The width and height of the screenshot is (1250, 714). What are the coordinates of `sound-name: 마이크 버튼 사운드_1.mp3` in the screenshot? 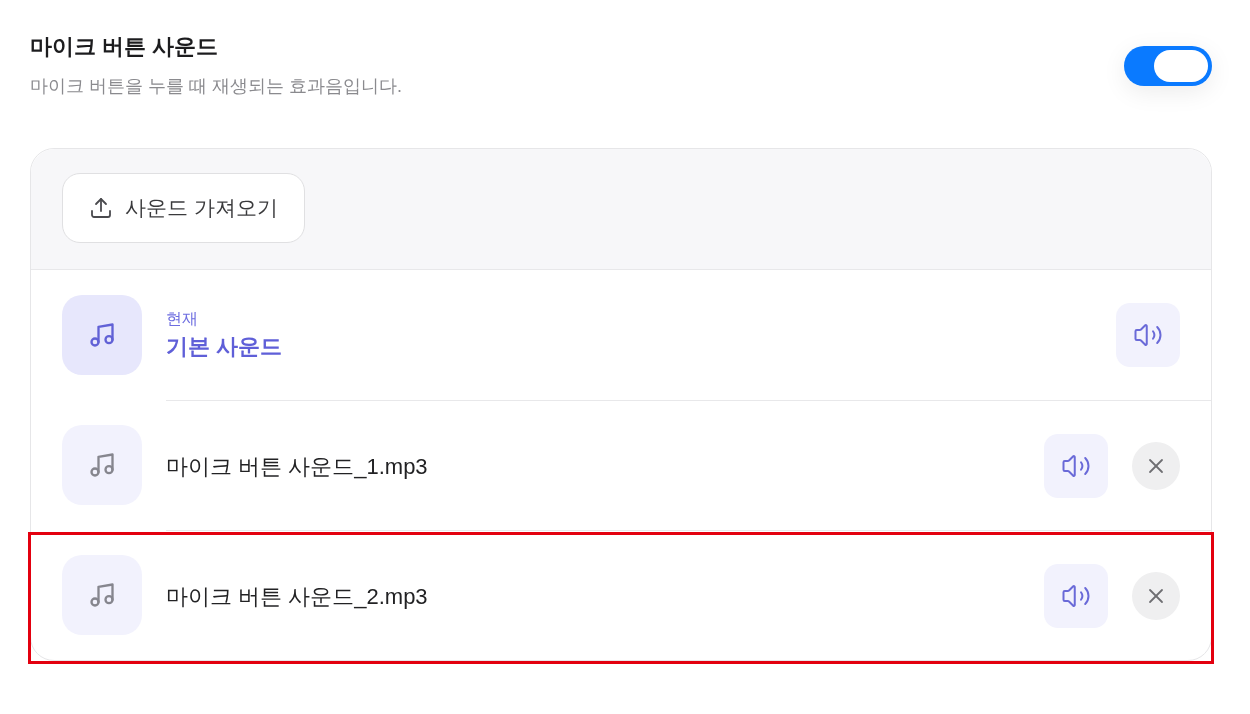 It's located at (297, 466).